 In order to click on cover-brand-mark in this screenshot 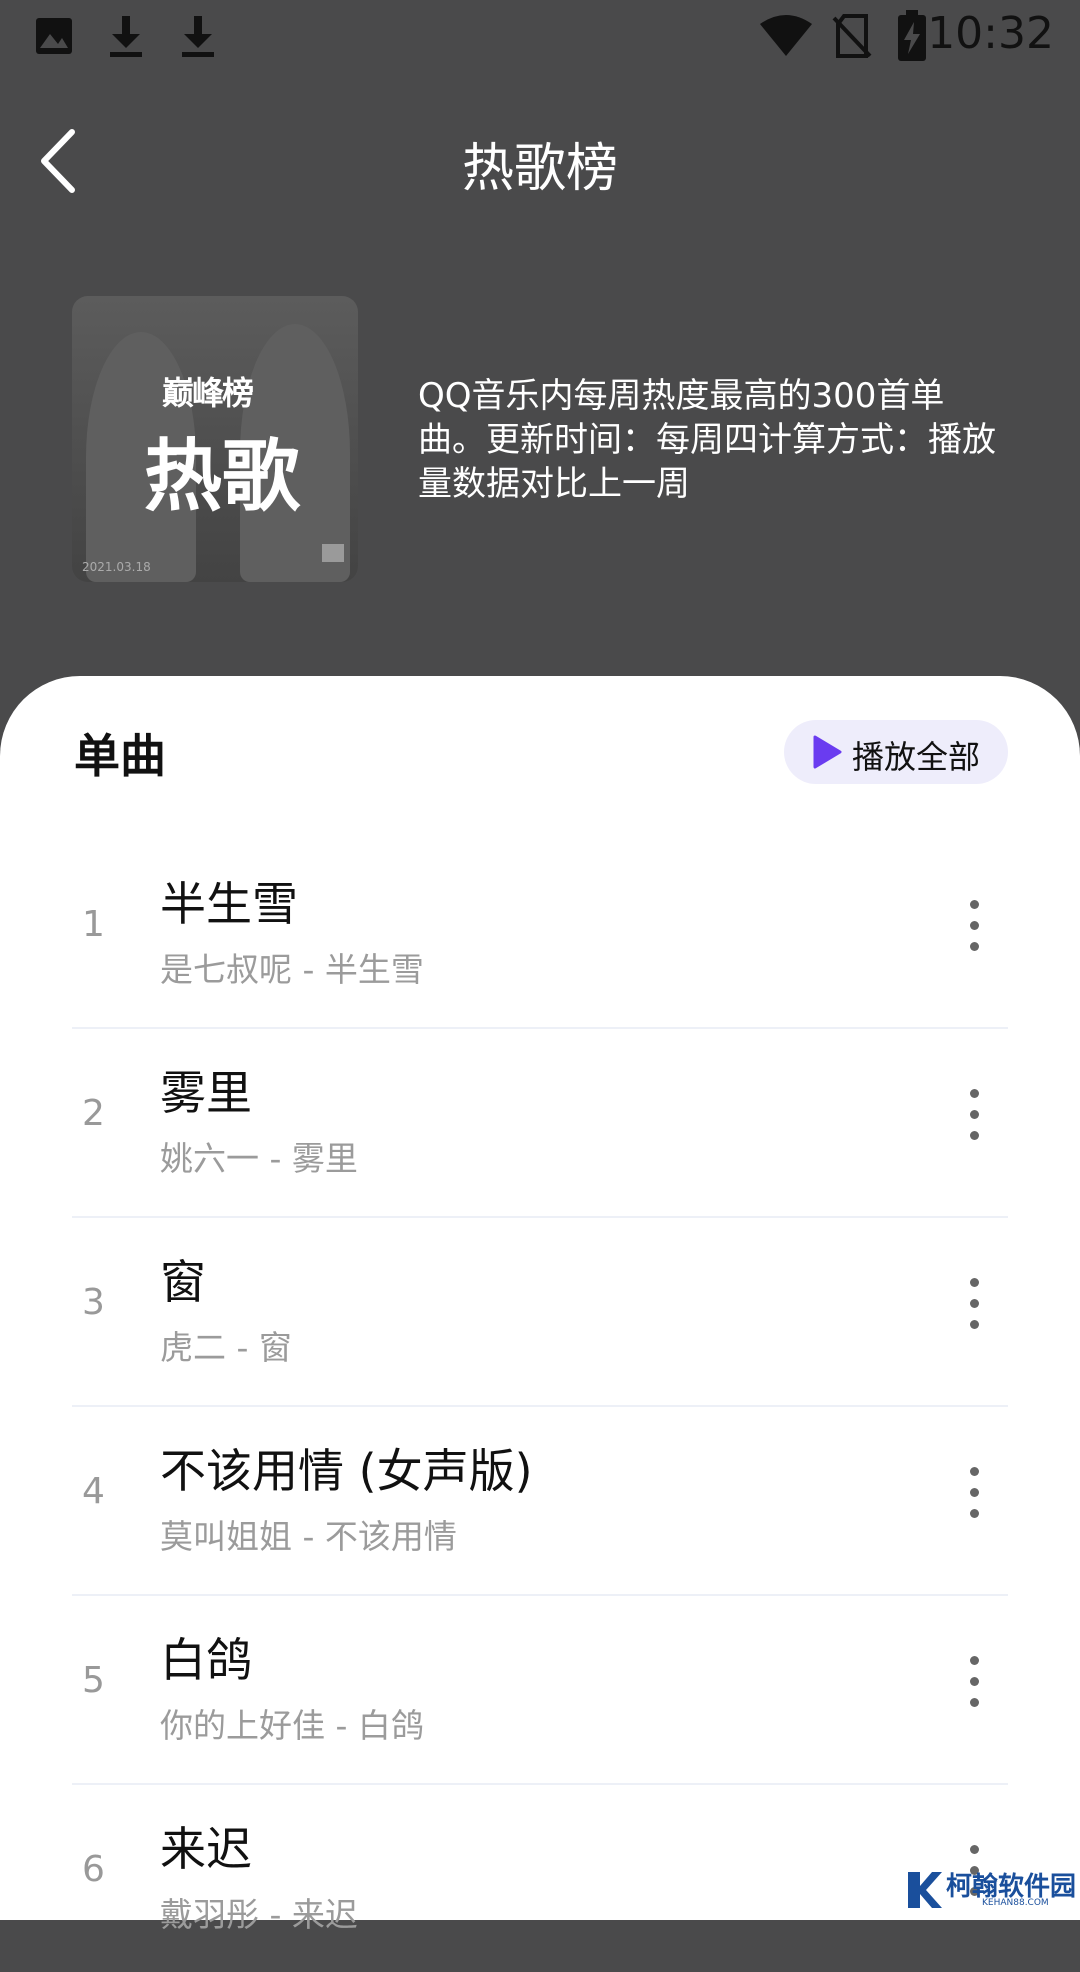, I will do `click(333, 553)`.